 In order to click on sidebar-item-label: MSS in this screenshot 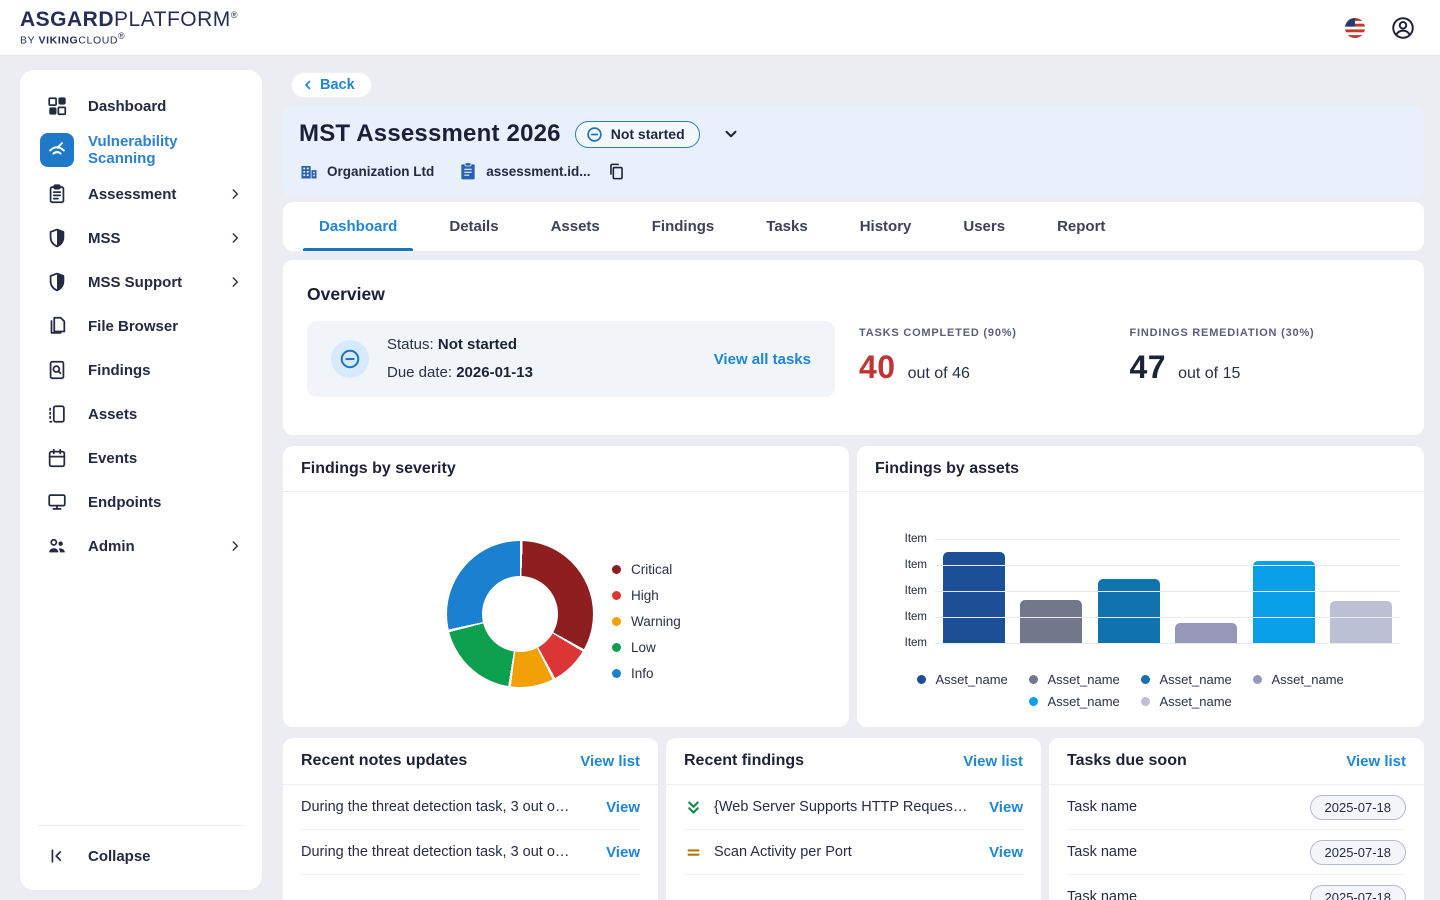, I will do `click(104, 238)`.